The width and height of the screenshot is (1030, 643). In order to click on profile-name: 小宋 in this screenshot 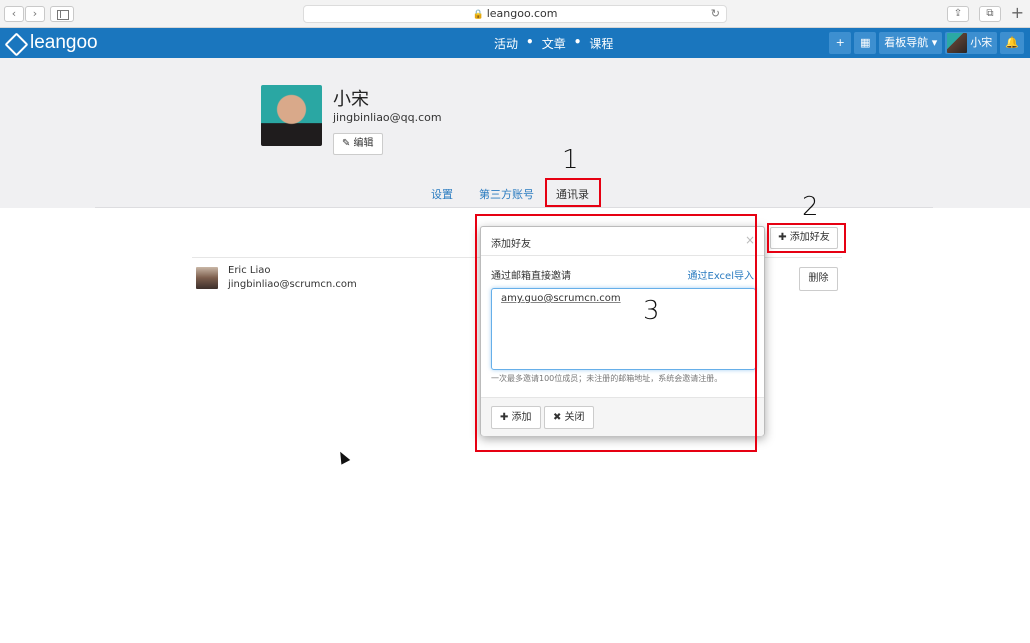, I will do `click(351, 99)`.